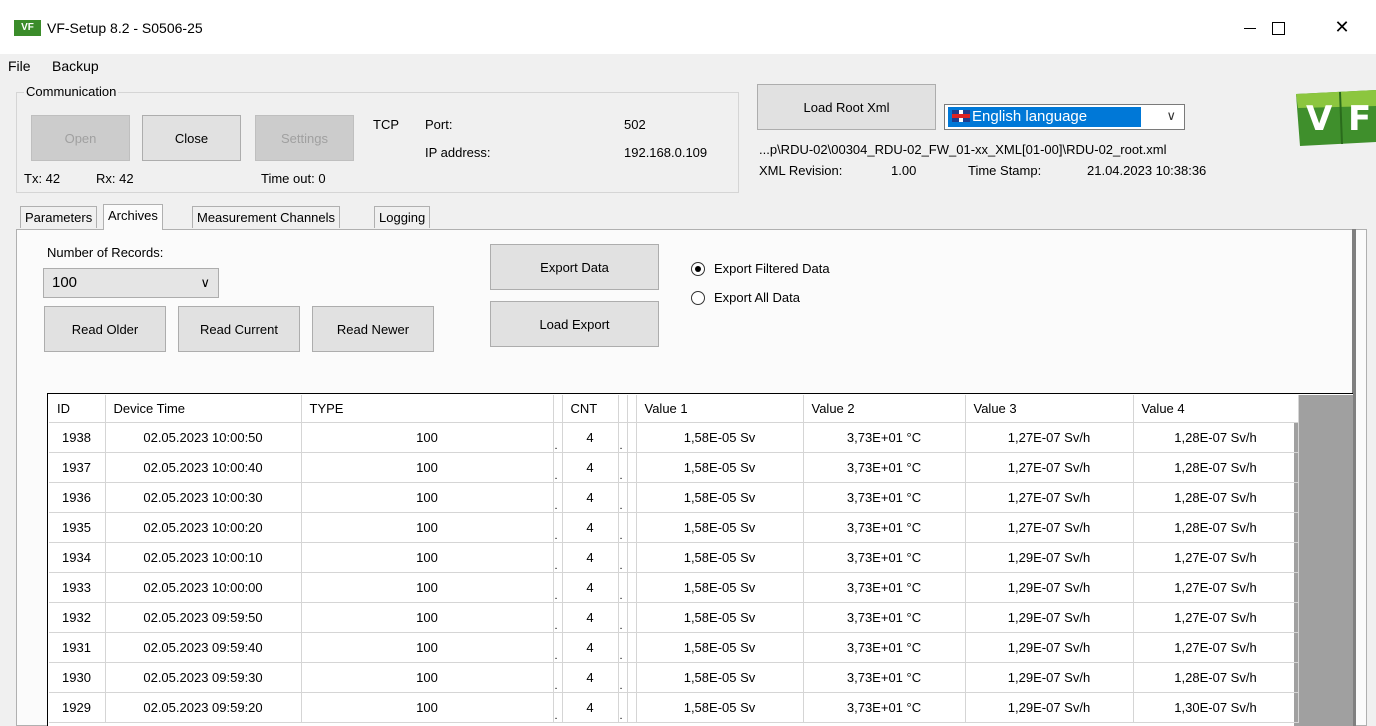 The image size is (1376, 726). I want to click on table-cell: 1934, so click(77, 557).